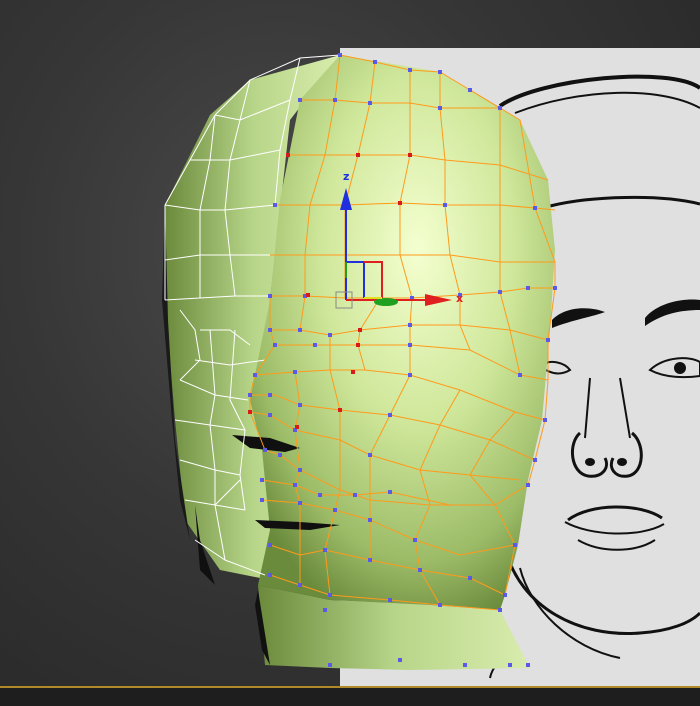  I want to click on gizmo-plane-handles, so click(364, 280).